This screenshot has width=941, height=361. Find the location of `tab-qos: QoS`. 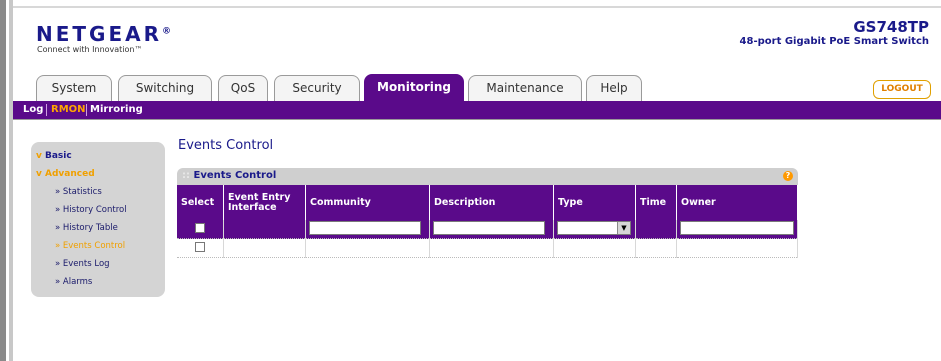

tab-qos: QoS is located at coordinates (243, 88).